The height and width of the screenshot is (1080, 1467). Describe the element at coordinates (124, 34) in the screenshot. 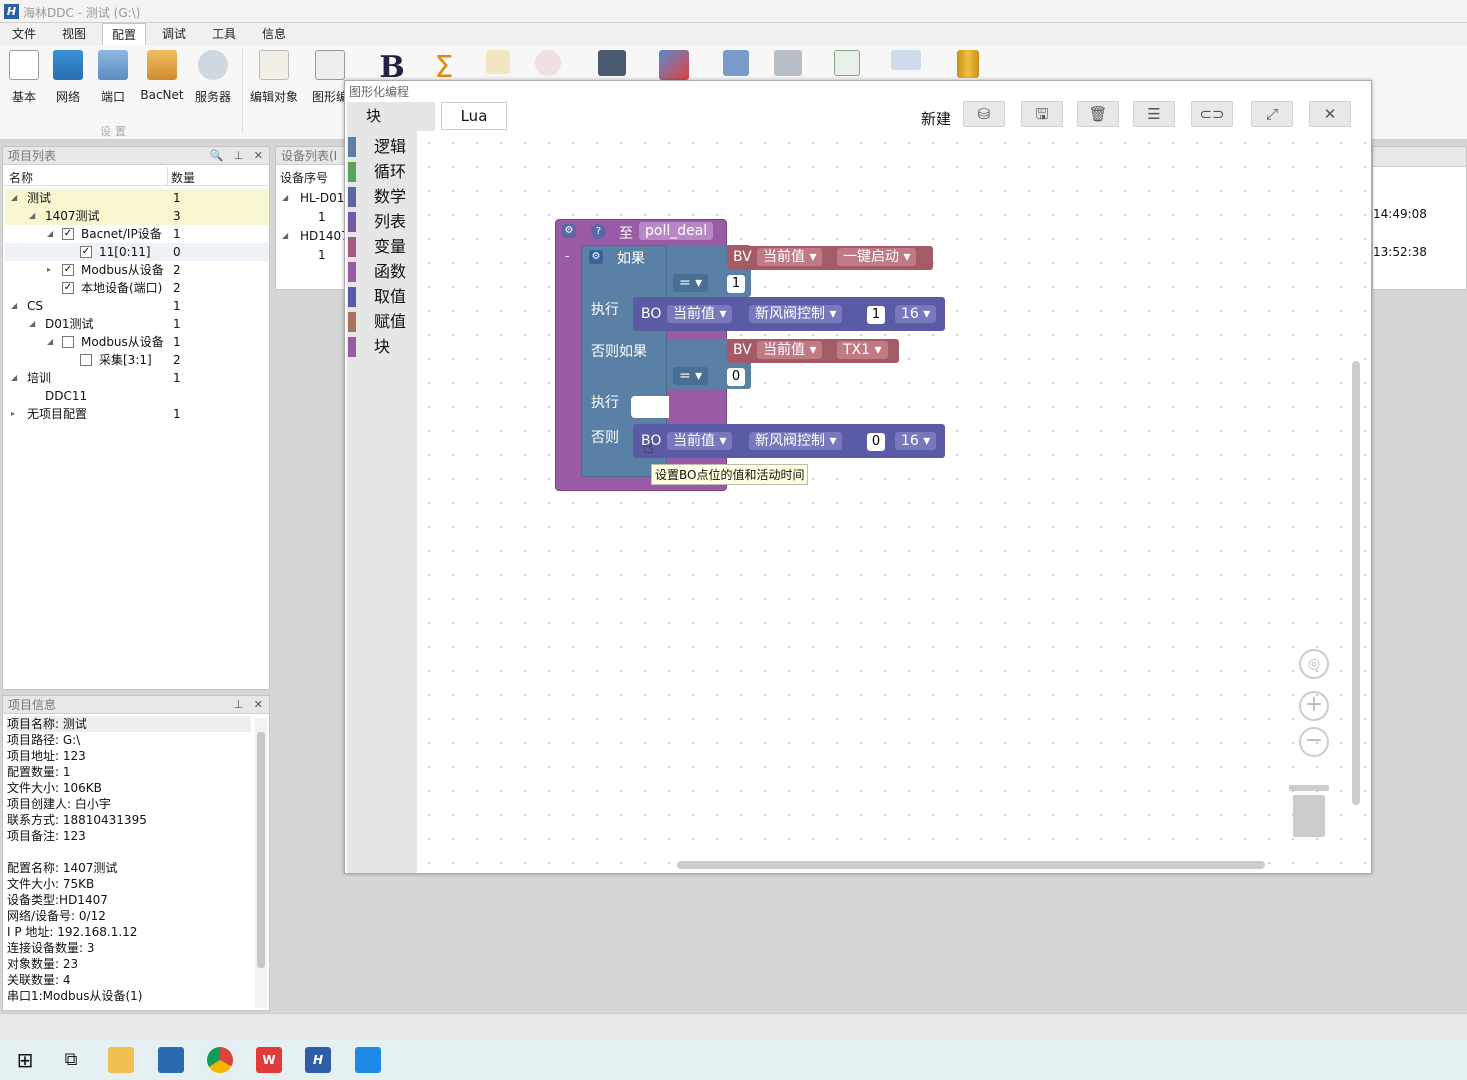

I see `menu-config: 配置` at that location.